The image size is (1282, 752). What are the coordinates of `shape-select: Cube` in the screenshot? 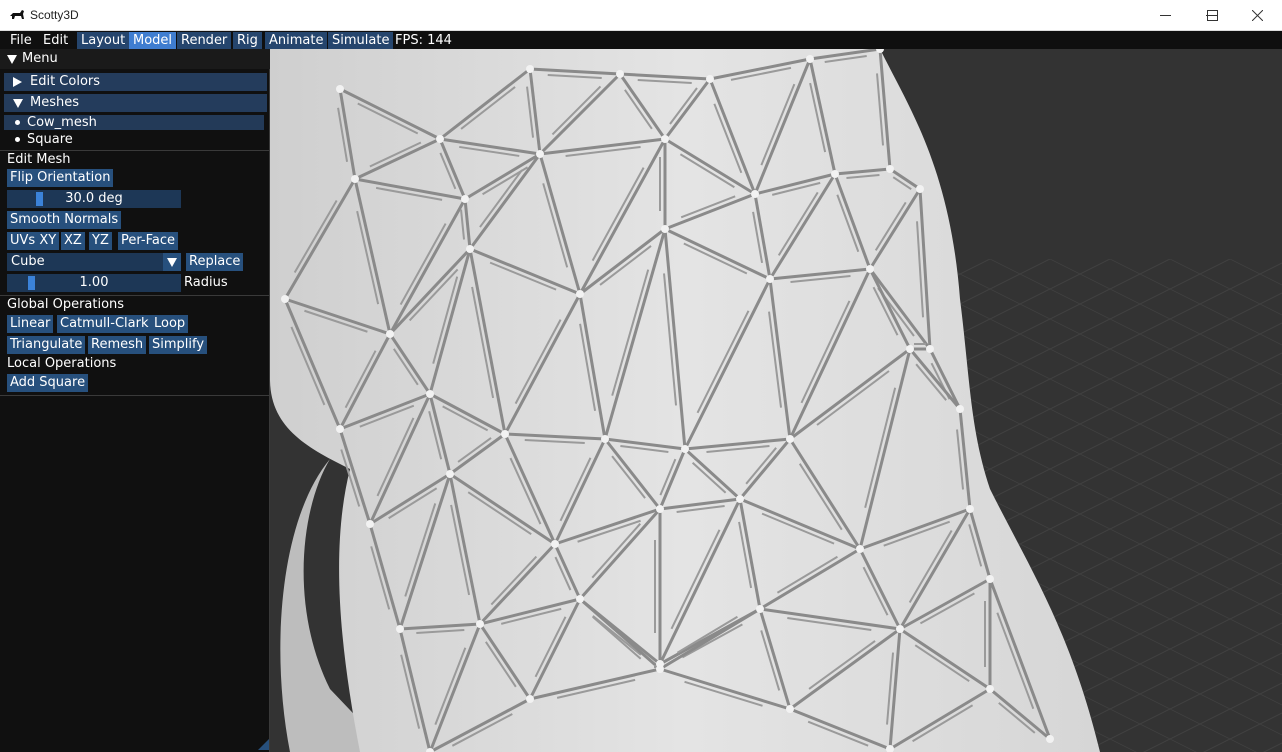 It's located at (94, 262).